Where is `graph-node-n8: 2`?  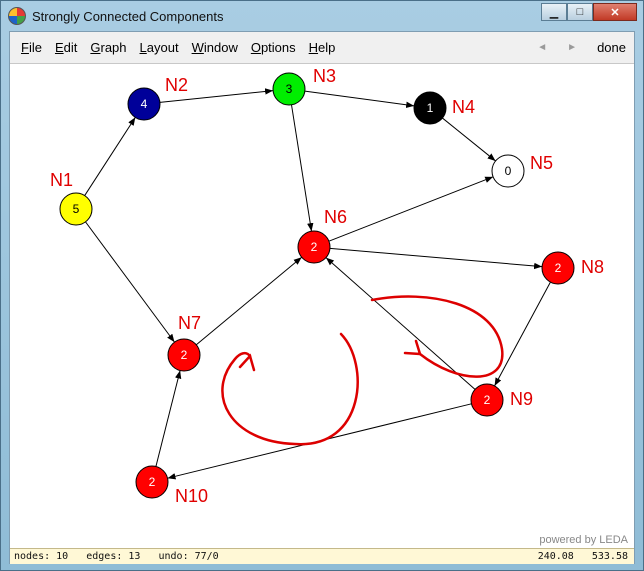
graph-node-n8: 2 is located at coordinates (558, 268).